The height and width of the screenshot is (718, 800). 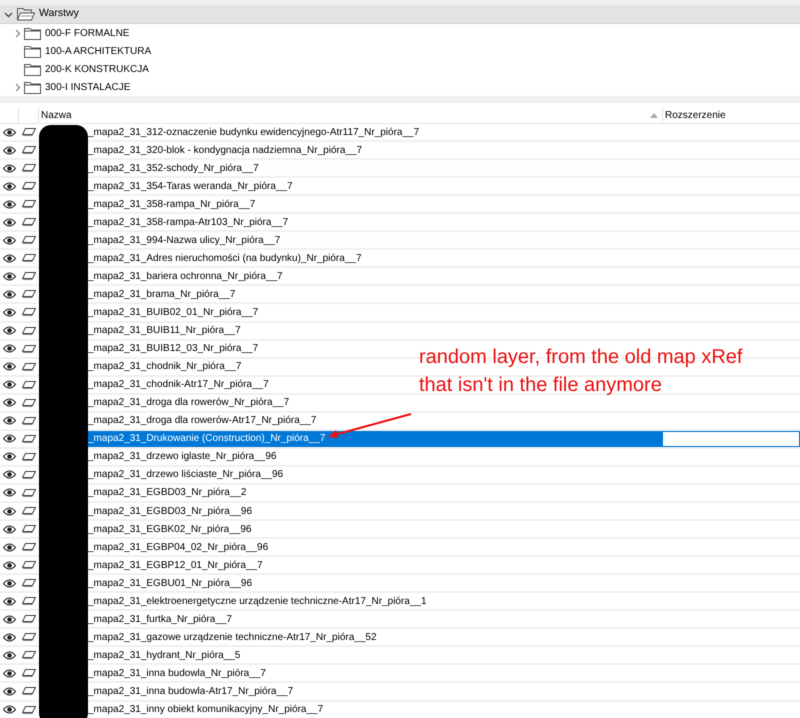 I want to click on folder-label: 000-F FORMALNE, so click(x=87, y=33).